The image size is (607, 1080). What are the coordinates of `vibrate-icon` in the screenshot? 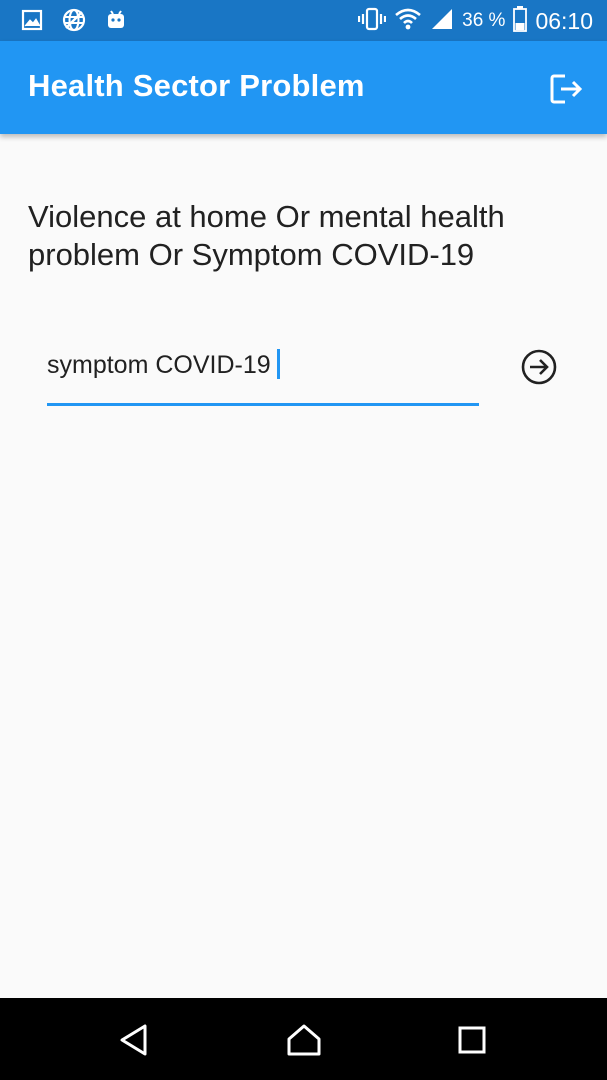 It's located at (372, 21).